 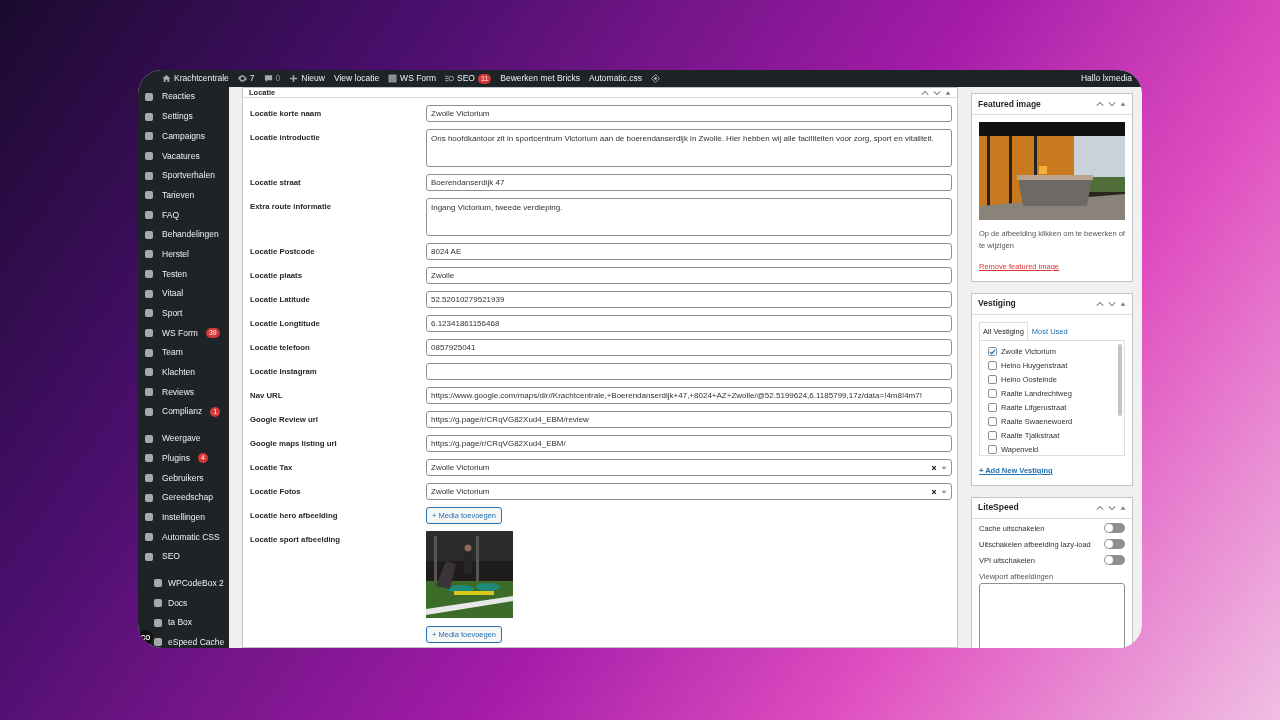 I want to click on sidebar-item: Sport, so click(x=183, y=313).